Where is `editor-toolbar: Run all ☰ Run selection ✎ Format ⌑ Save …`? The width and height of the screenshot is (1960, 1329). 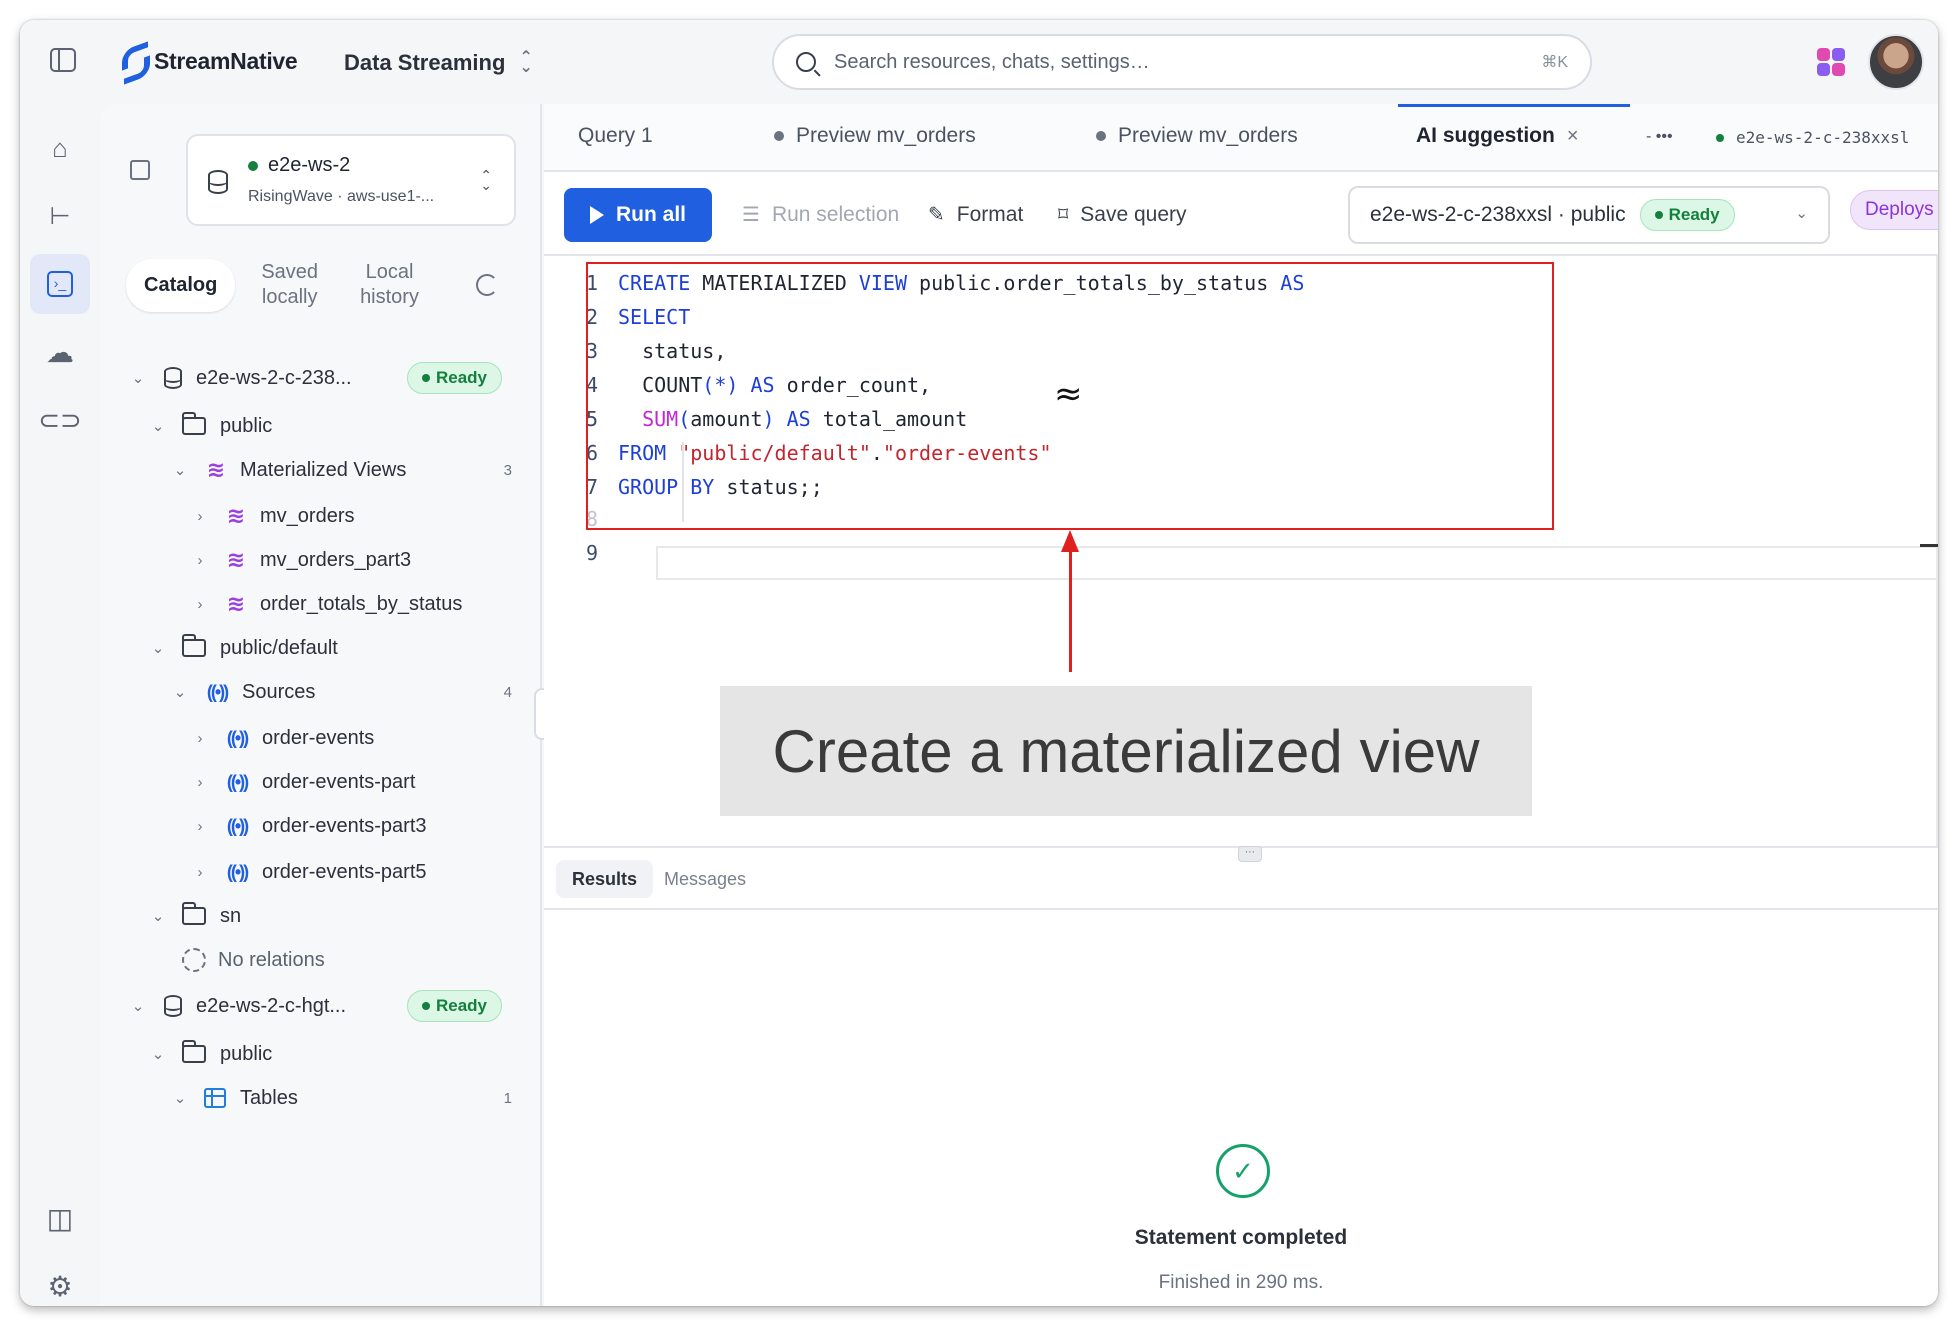
editor-toolbar: Run all ☰ Run selection ✎ Format ⌑ Save … is located at coordinates (1241, 214).